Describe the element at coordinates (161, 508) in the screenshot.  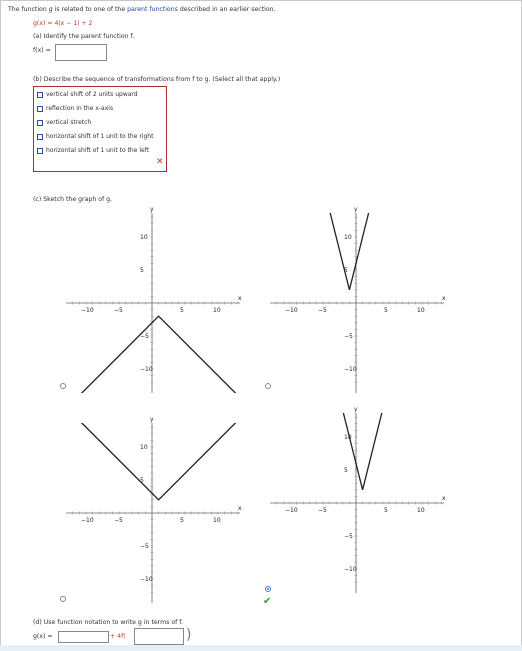
I see `graph-option-c: xy−10−10−5−5551010` at that location.